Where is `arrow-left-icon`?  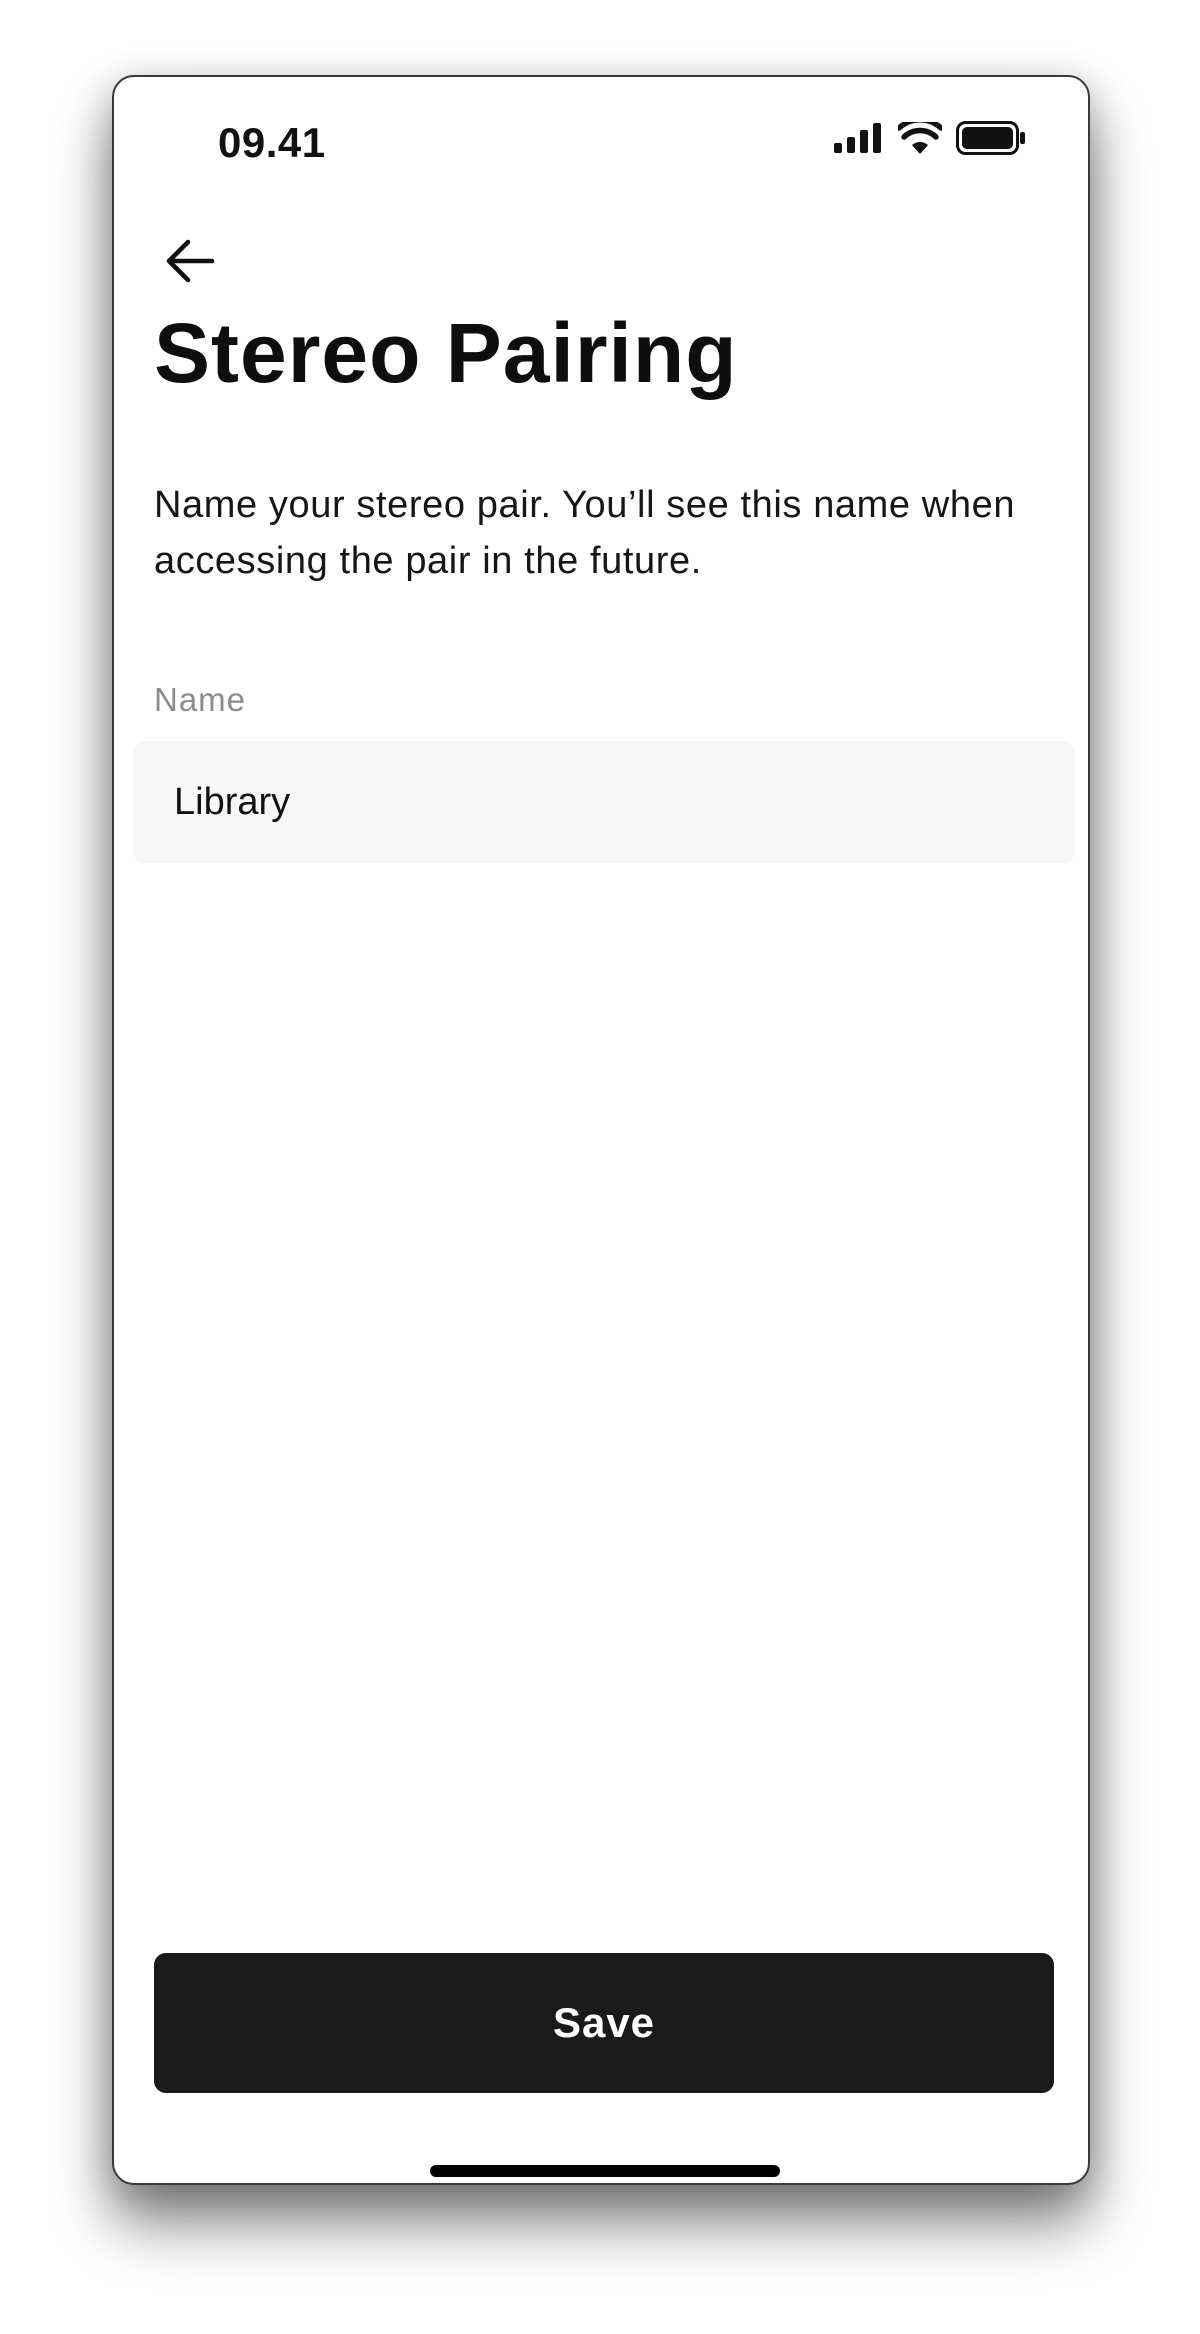 arrow-left-icon is located at coordinates (190, 263).